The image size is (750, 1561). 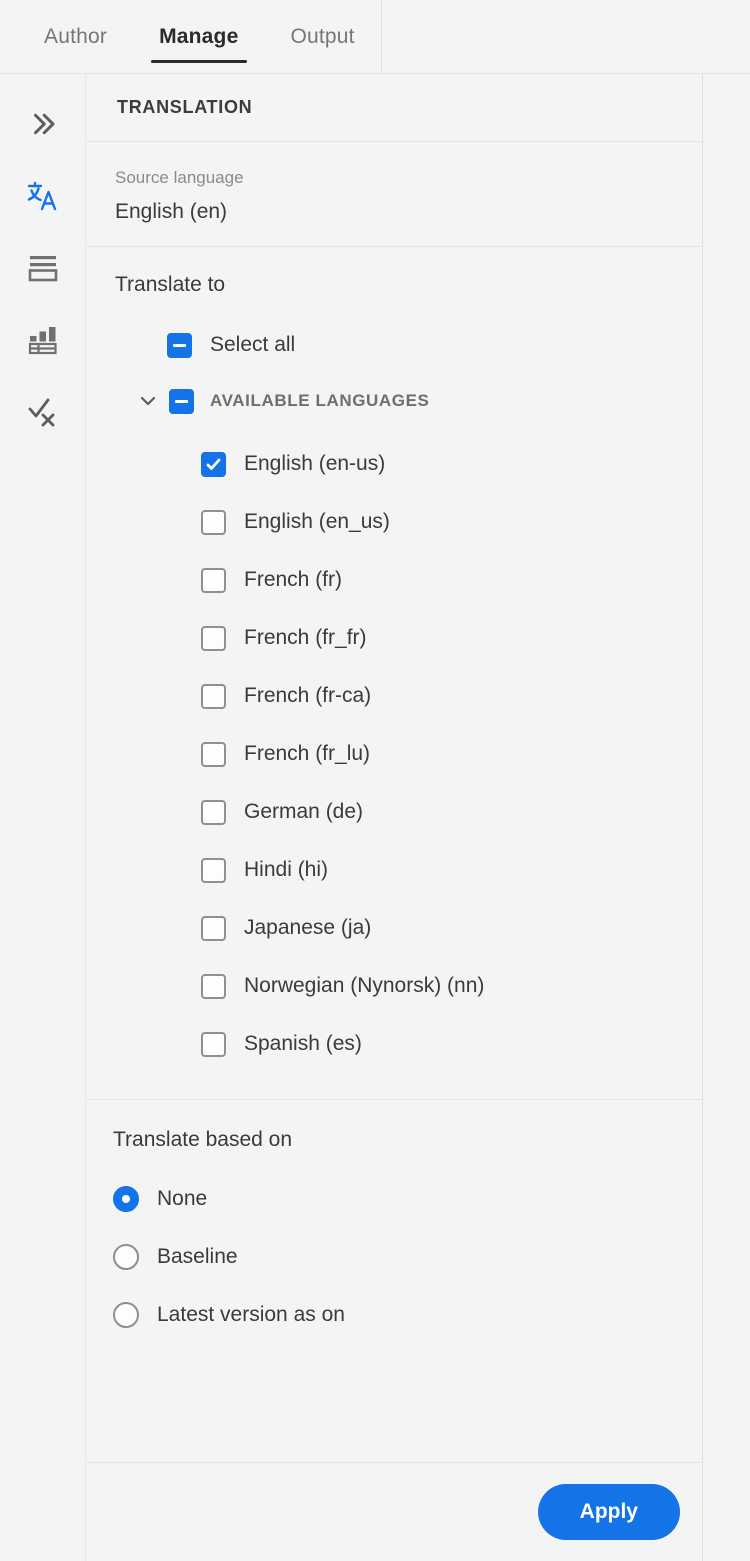 What do you see at coordinates (394, 108) in the screenshot?
I see `panel-header: TRANSLATION` at bounding box center [394, 108].